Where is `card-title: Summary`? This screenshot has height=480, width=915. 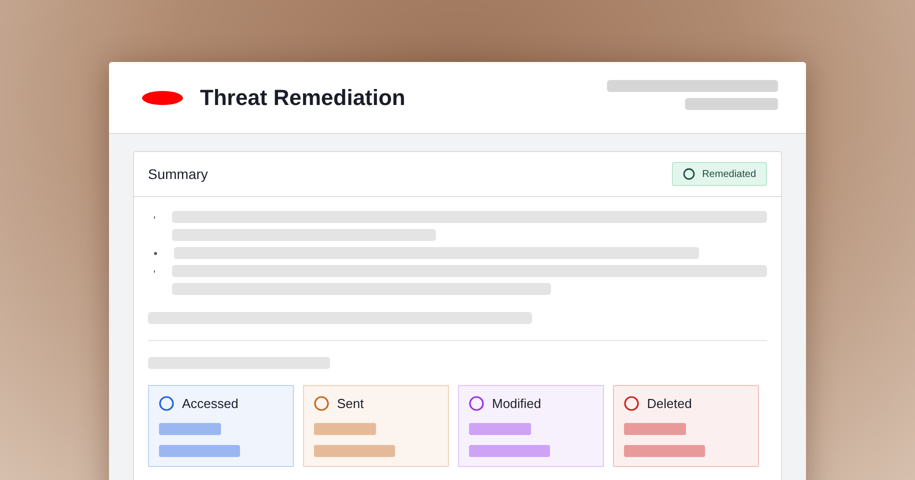
card-title: Summary is located at coordinates (178, 174).